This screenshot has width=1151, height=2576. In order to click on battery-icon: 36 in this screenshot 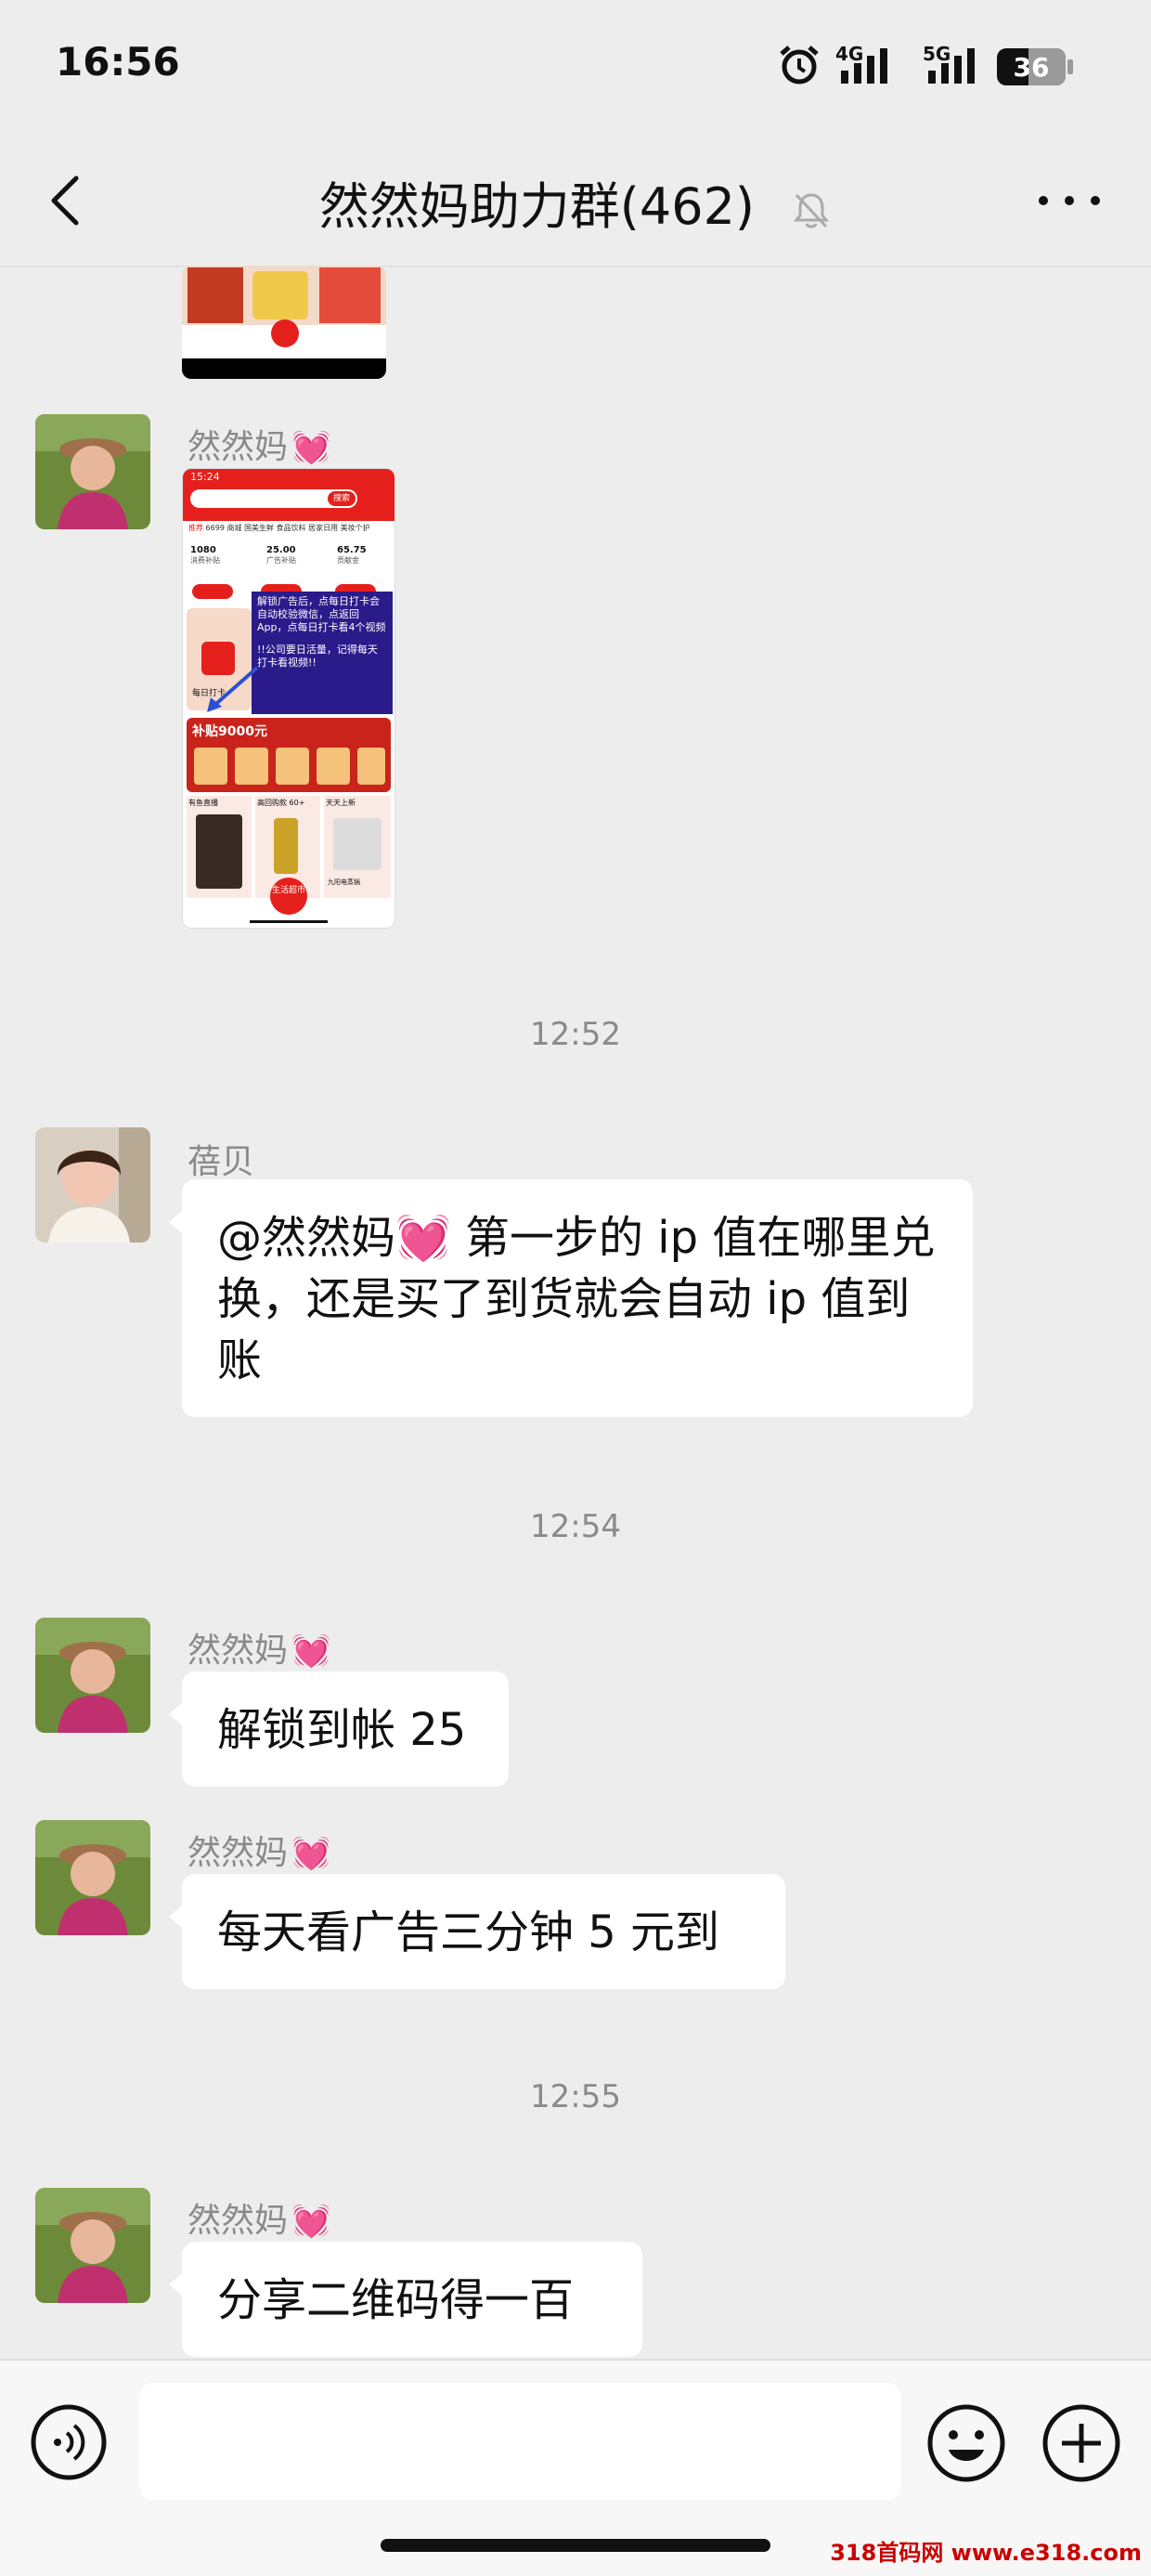, I will do `click(1031, 66)`.